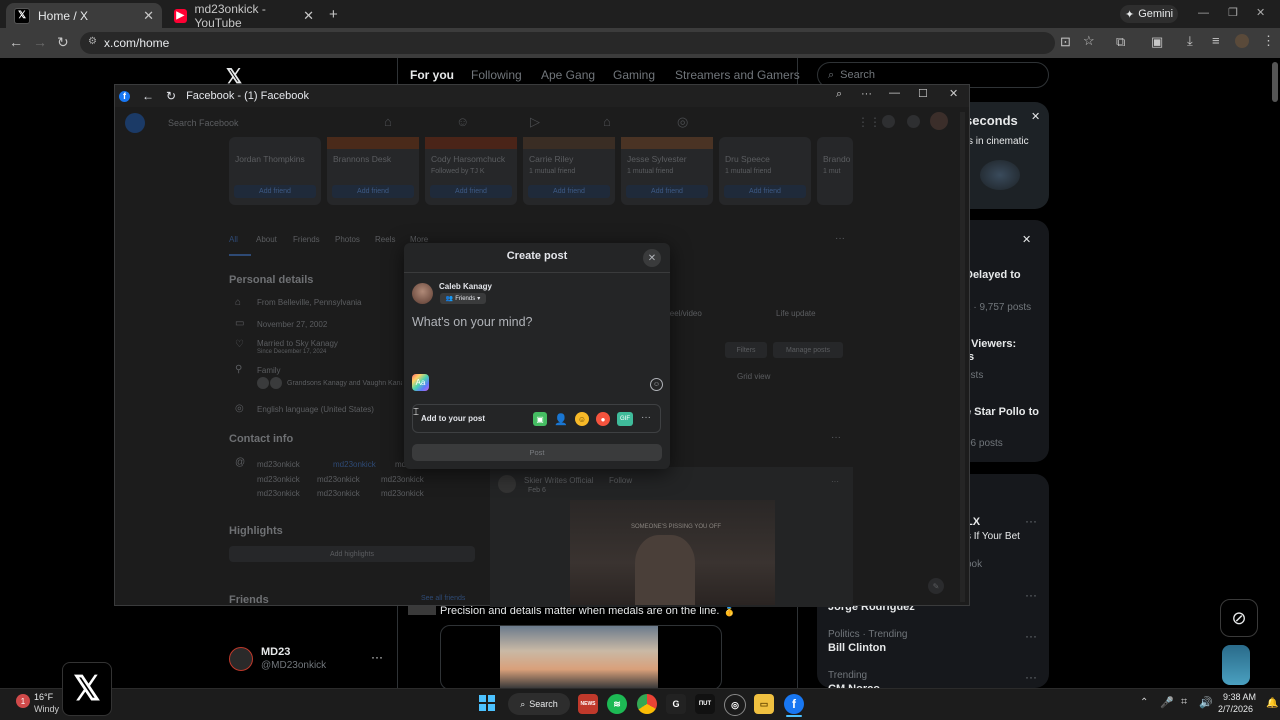 The width and height of the screenshot is (1280, 720). Describe the element at coordinates (657, 159) in the screenshot. I see `friend-name: Jesse Sylvester` at that location.